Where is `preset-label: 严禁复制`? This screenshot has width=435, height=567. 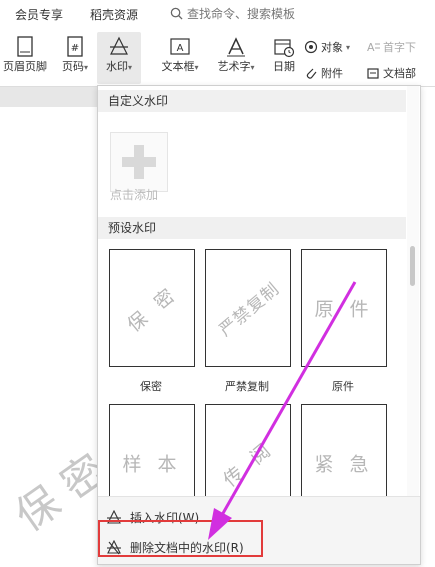
preset-label: 严禁复制 is located at coordinates (247, 386).